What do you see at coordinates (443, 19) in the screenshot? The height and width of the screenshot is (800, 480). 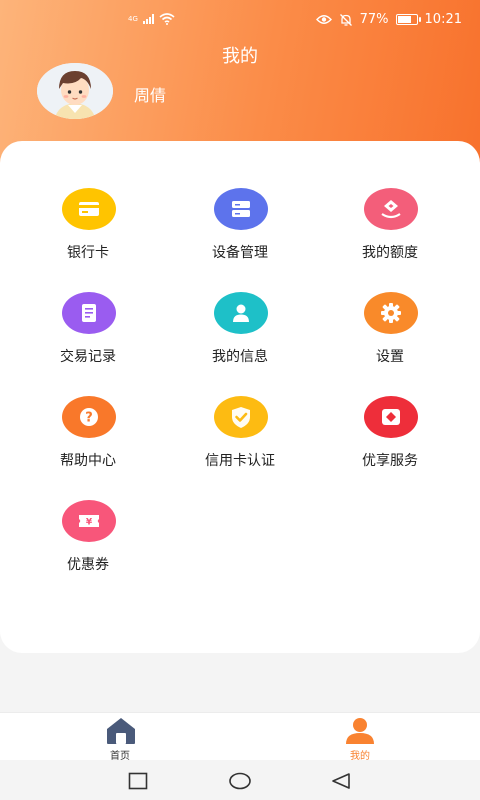 I see `clock: 10:21` at bounding box center [443, 19].